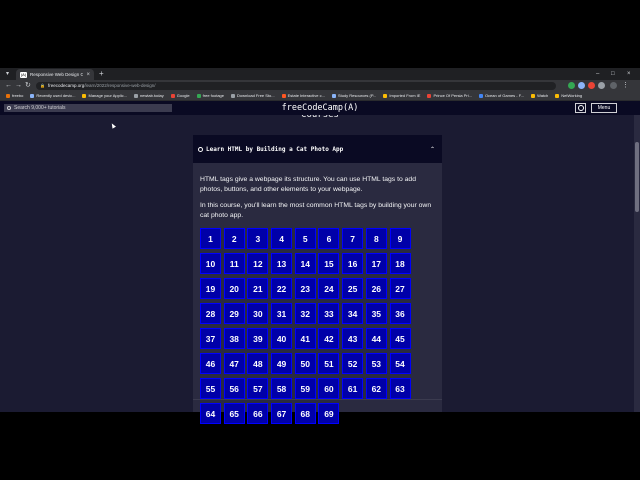 The width and height of the screenshot is (640, 480). I want to click on step-button: 22, so click(282, 288).